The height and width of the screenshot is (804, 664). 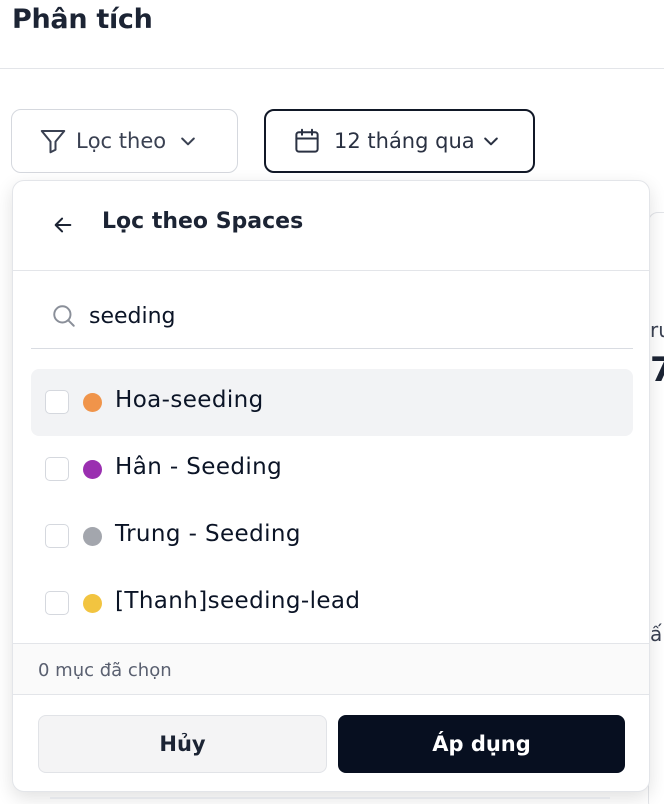 What do you see at coordinates (657, 330) in the screenshot?
I see `background-text-fragment: ru` at bounding box center [657, 330].